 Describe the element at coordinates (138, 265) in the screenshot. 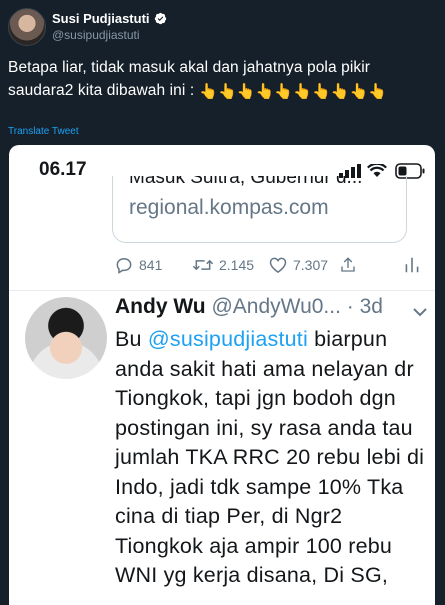

I see `reply-button: 841` at that location.